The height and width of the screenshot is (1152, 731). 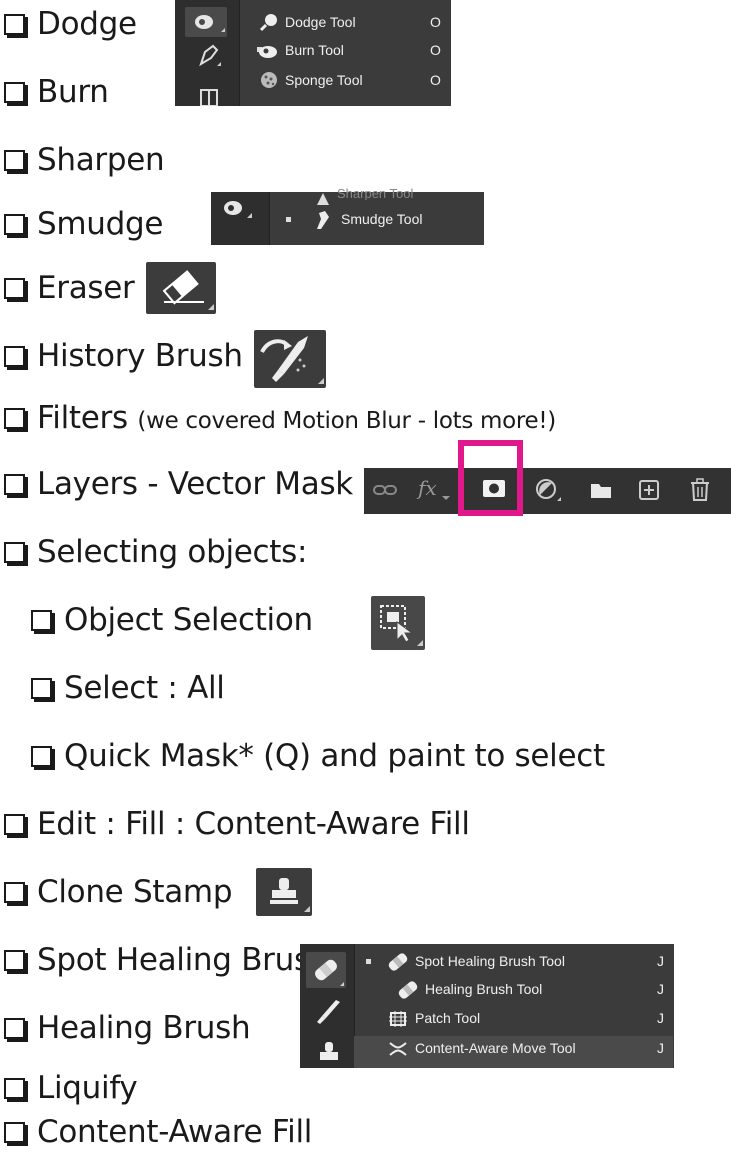 I want to click on list-item-sharpen: Sharpen, so click(x=84, y=160).